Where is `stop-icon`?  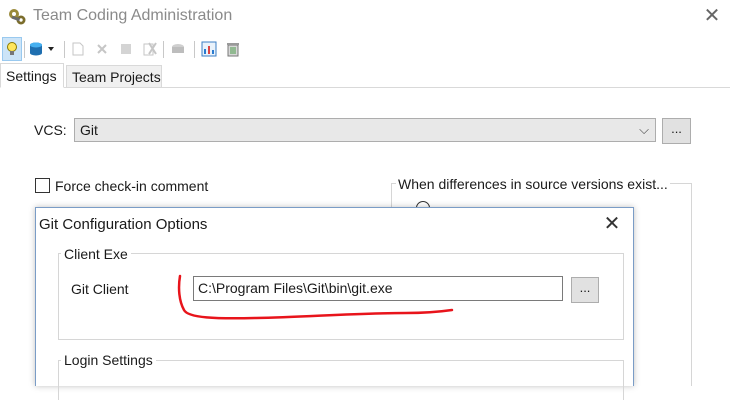 stop-icon is located at coordinates (126, 49).